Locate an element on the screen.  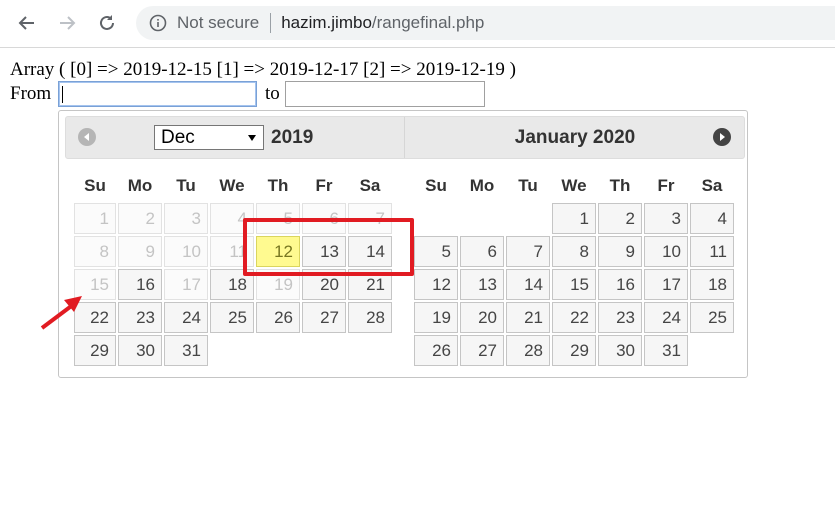
right-day-10: 10 is located at coordinates (666, 251).